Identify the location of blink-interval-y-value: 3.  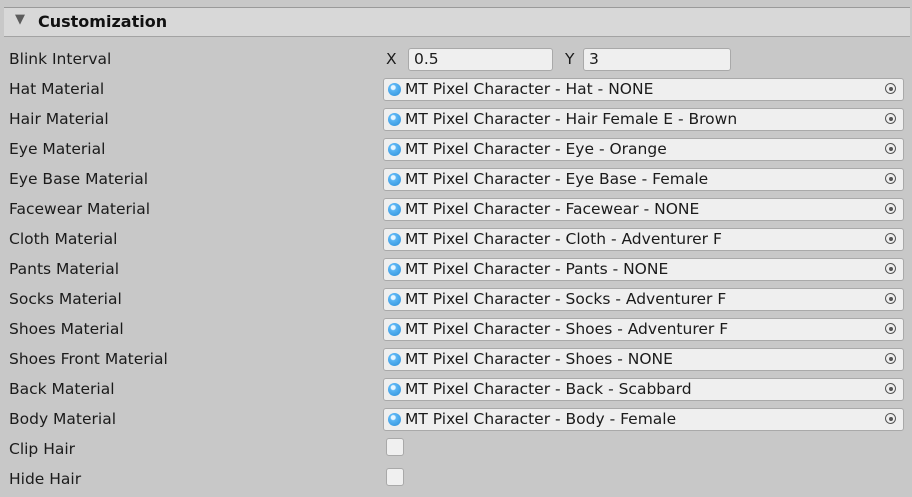
(594, 59).